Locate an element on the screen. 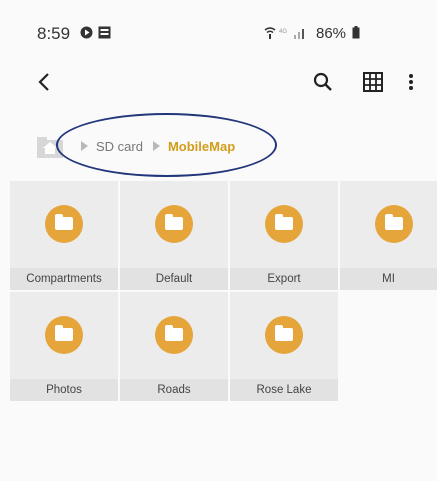 Image resolution: width=437 pixels, height=481 pixels. grid-view-icon is located at coordinates (373, 82).